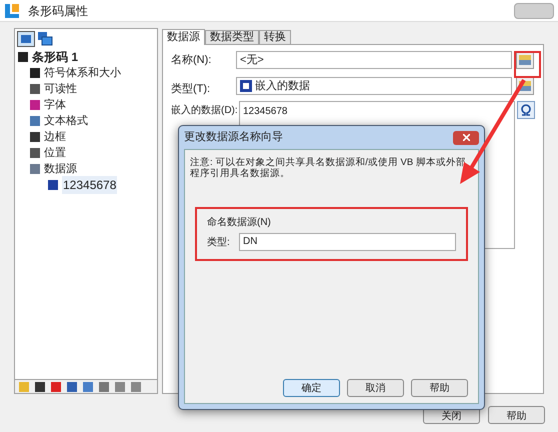  I want to click on data-label: 嵌入的数据(D):, so click(204, 110).